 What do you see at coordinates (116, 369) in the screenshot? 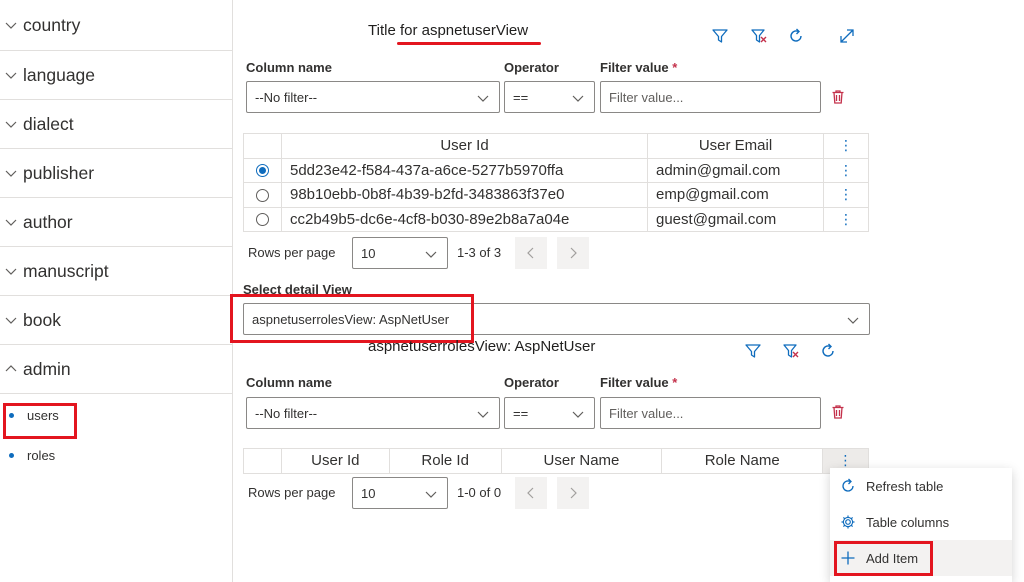
I see `sidebar-item-admin: admin` at bounding box center [116, 369].